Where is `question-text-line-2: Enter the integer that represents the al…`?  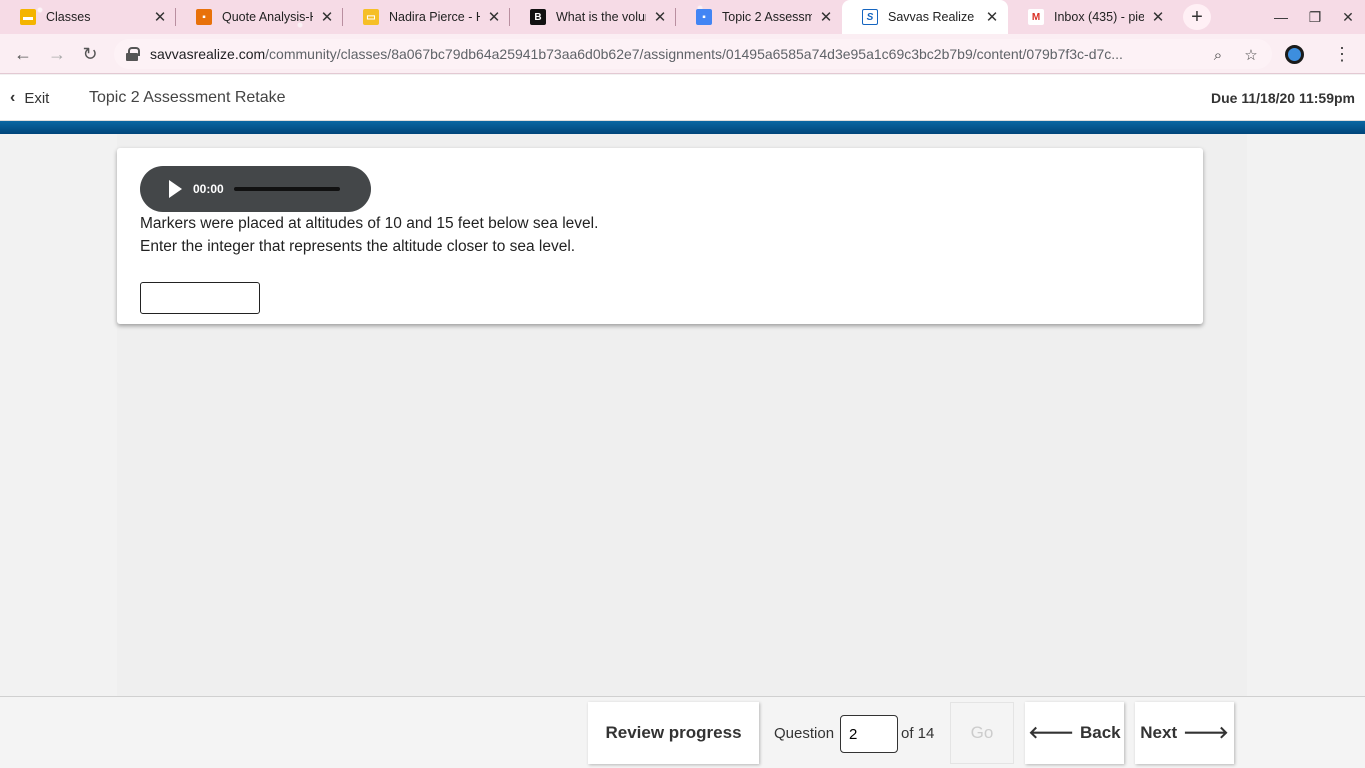 question-text-line-2: Enter the integer that represents the al… is located at coordinates (358, 246).